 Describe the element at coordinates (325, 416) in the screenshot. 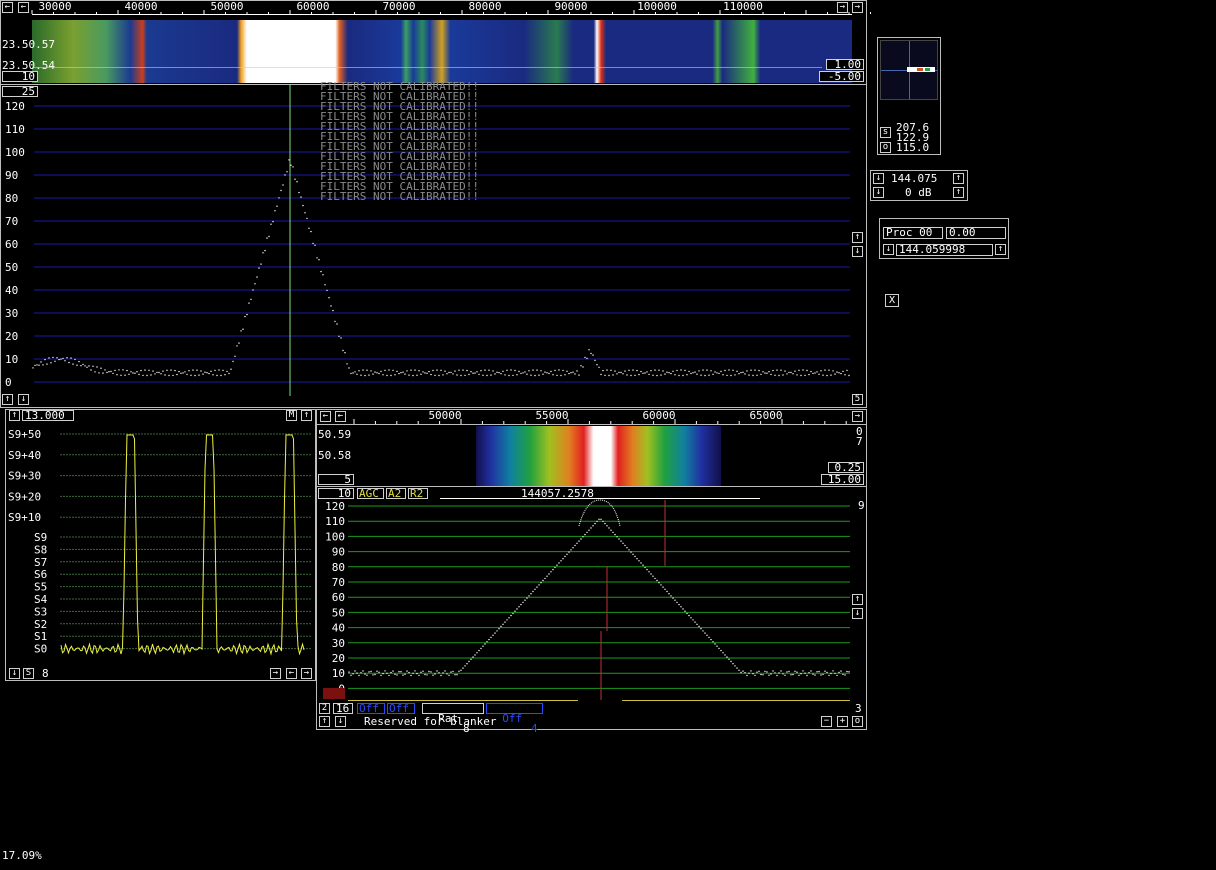

I see `bb-left-button: ←` at that location.